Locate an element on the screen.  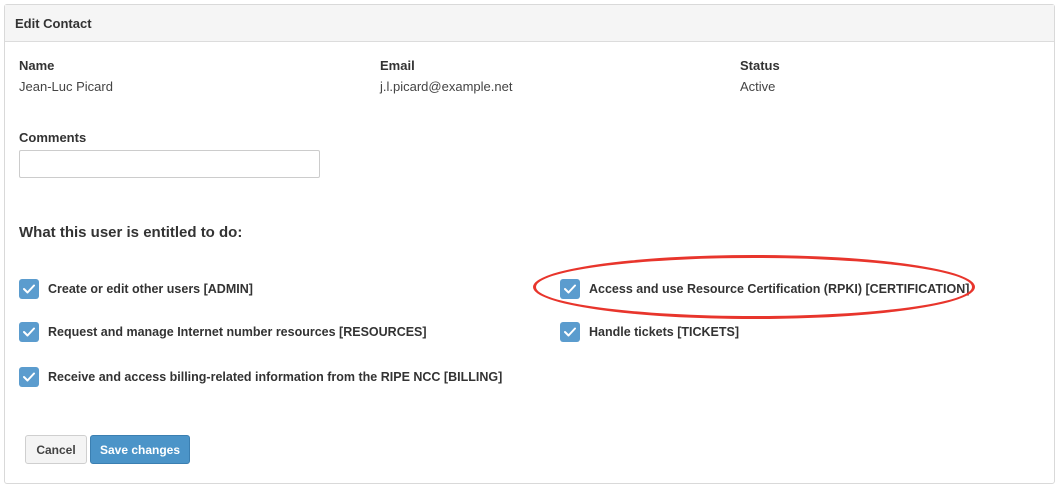
checkbox-admin is located at coordinates (29, 289).